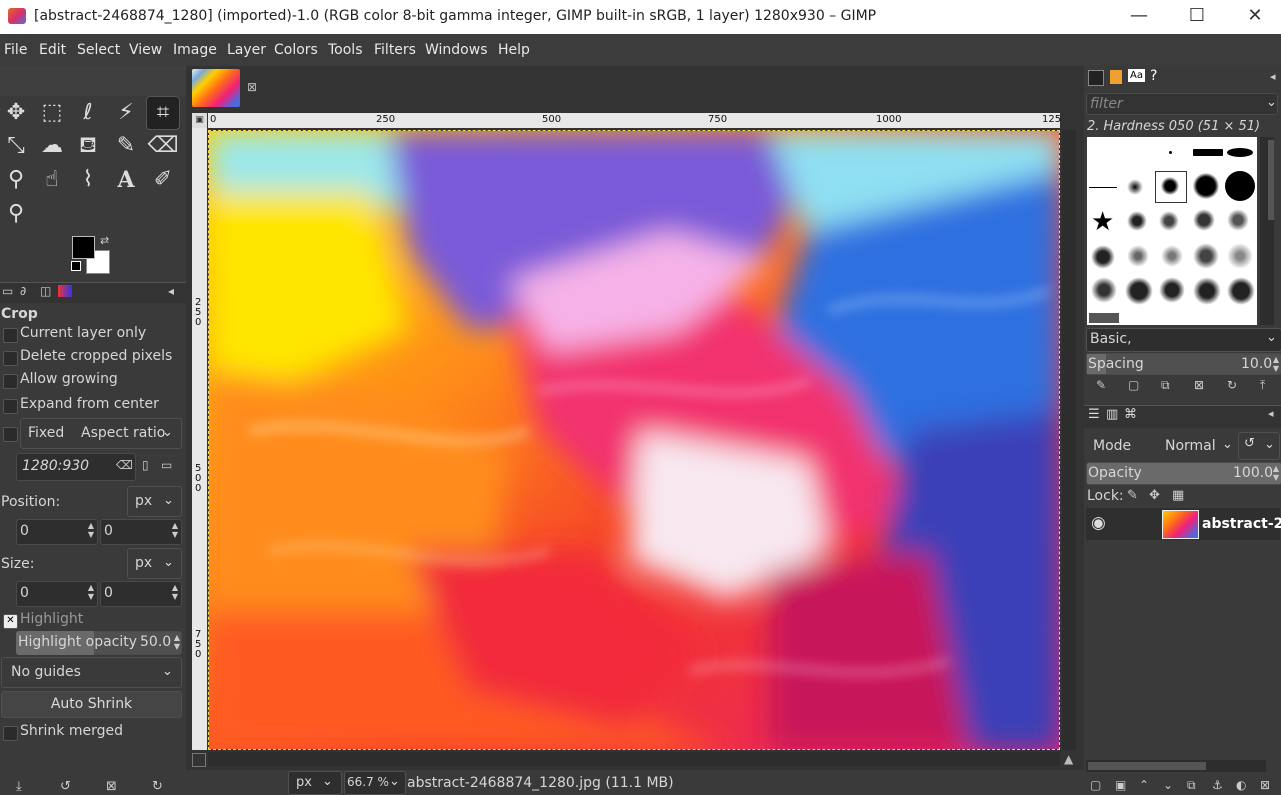  What do you see at coordinates (88, 180) in the screenshot?
I see `paths-icon: ⌇` at bounding box center [88, 180].